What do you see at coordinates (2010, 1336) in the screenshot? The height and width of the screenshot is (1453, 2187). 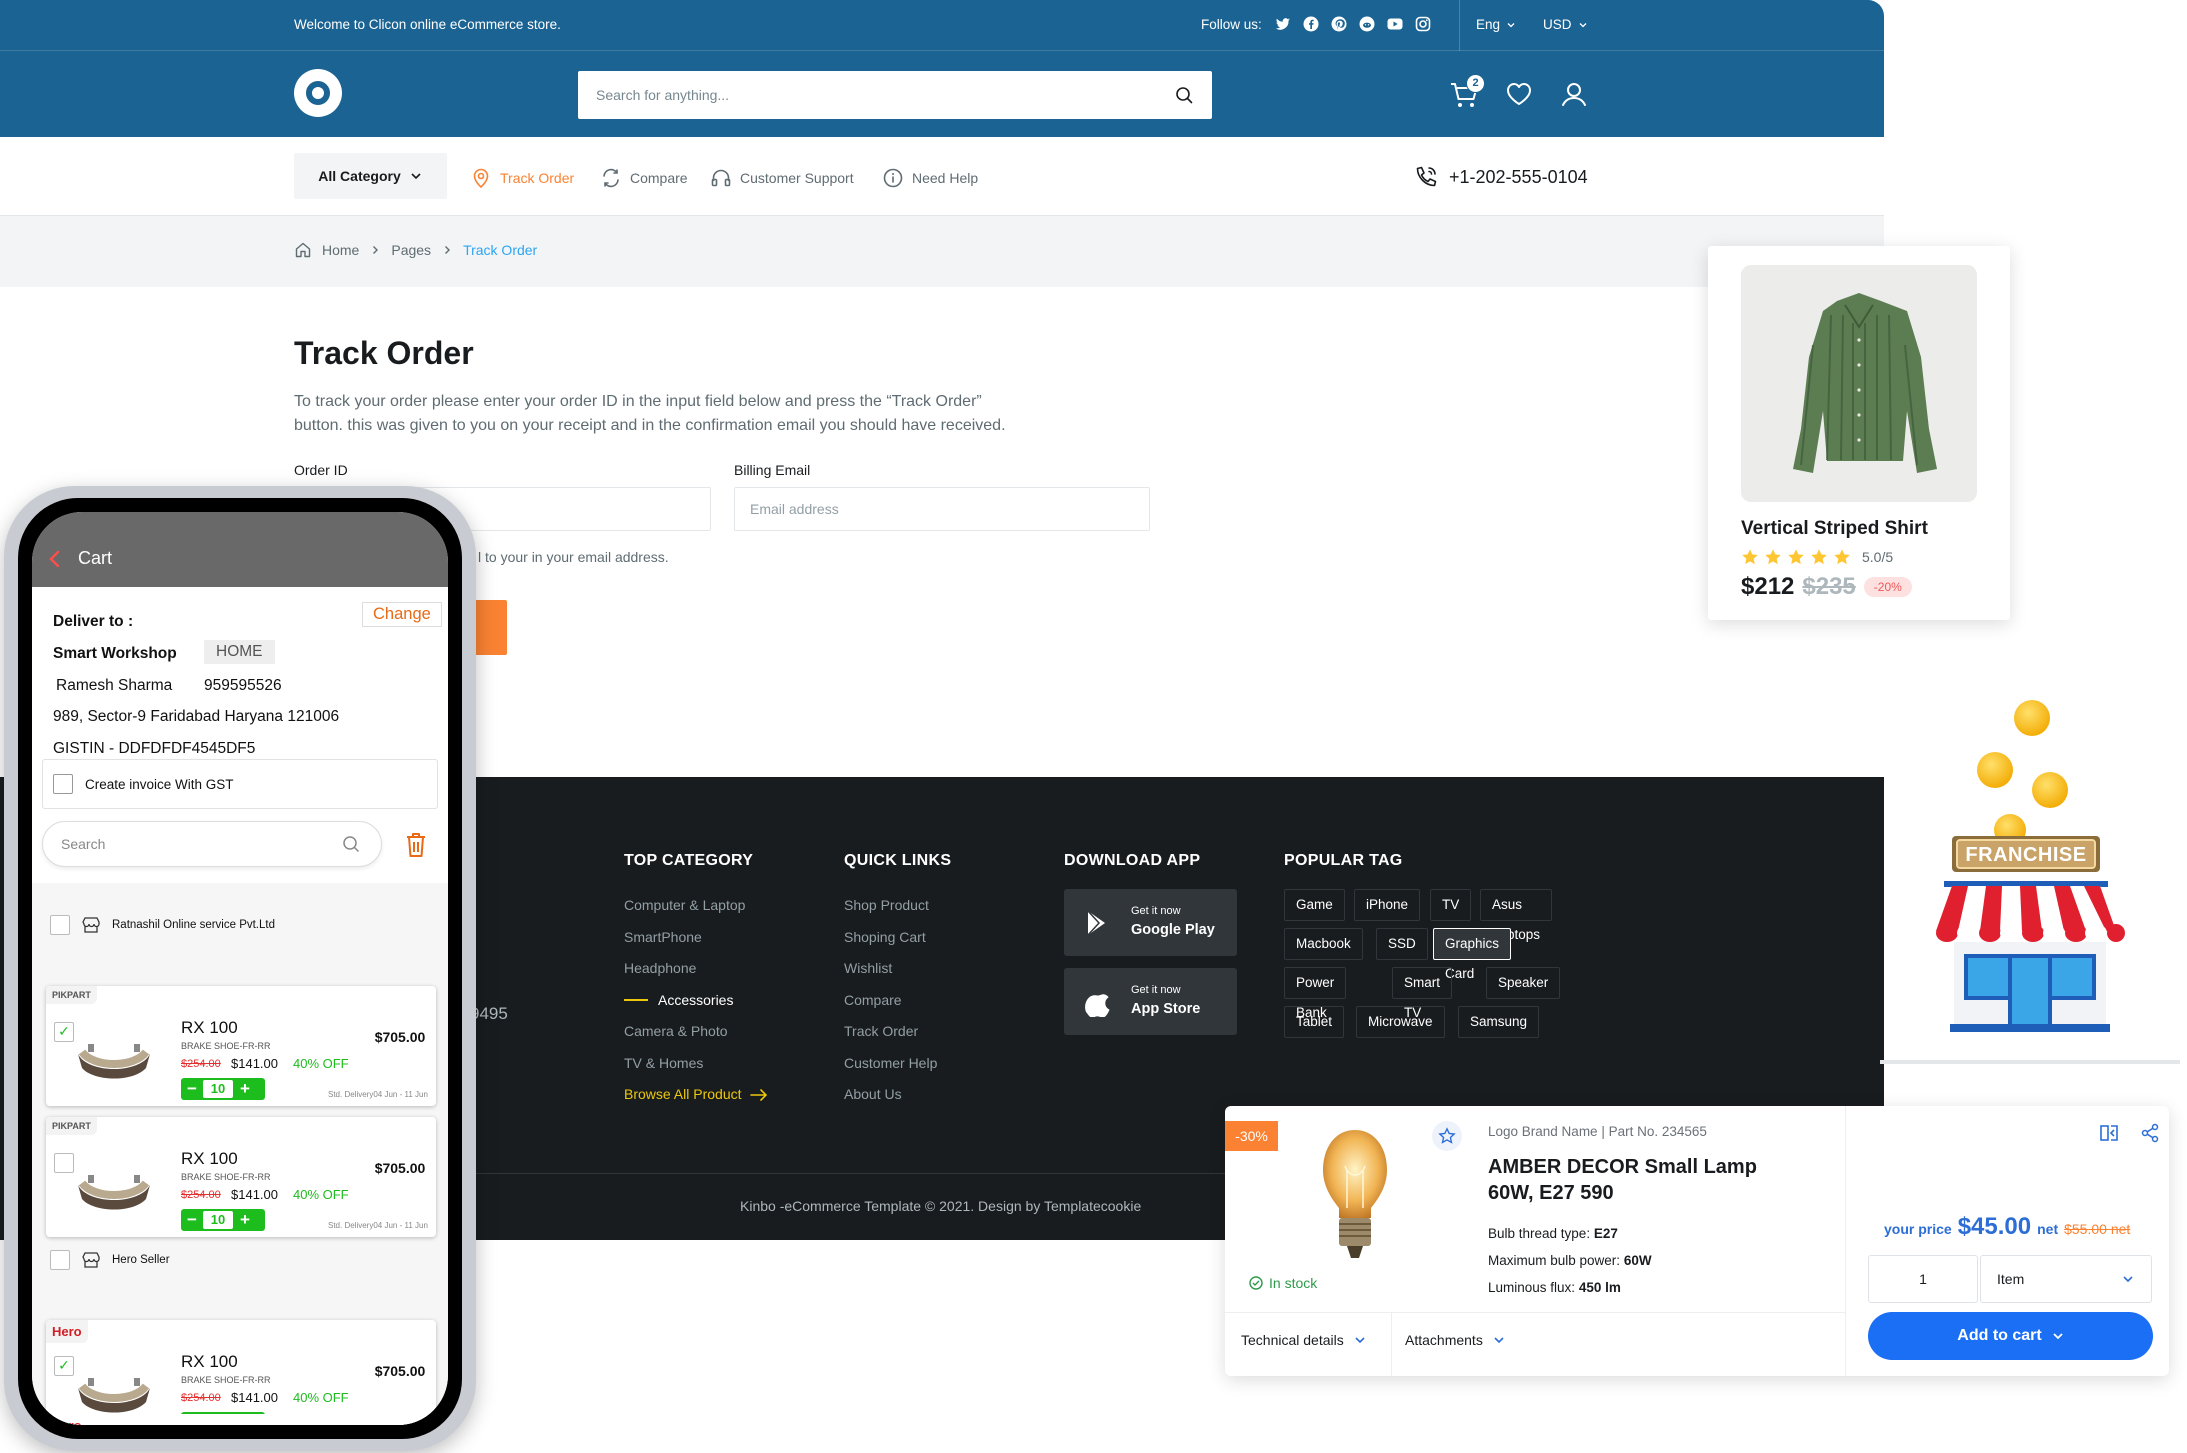 I see `add-to-cart-button: Add to cart` at bounding box center [2010, 1336].